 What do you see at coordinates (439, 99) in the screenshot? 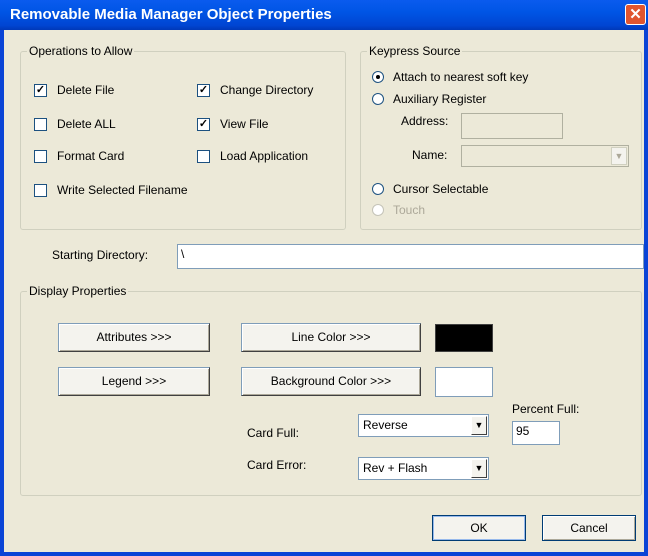
I see `auxiliary-register-label: Auxiliary Register` at bounding box center [439, 99].